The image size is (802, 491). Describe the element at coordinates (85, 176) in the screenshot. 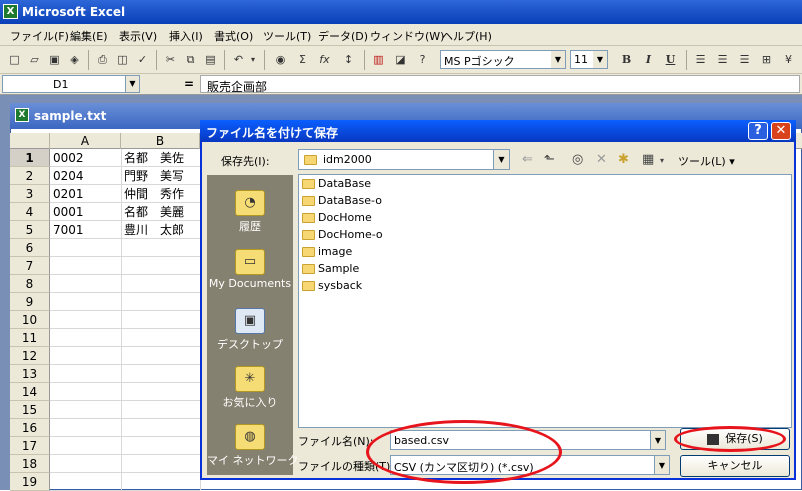

I see `cell-a: 0204` at that location.